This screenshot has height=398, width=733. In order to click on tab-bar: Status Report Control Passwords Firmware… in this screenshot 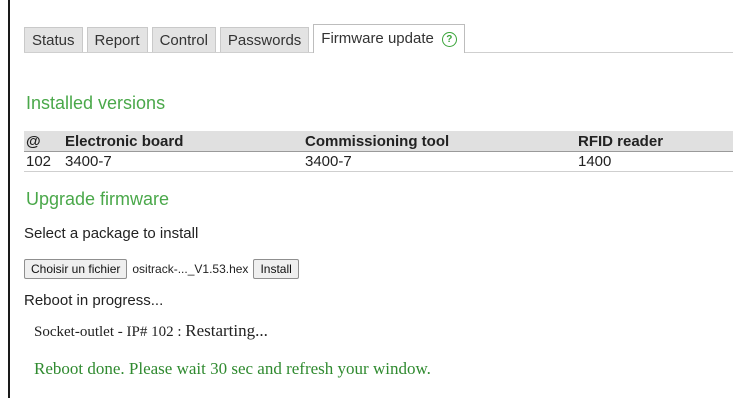, I will do `click(378, 38)`.